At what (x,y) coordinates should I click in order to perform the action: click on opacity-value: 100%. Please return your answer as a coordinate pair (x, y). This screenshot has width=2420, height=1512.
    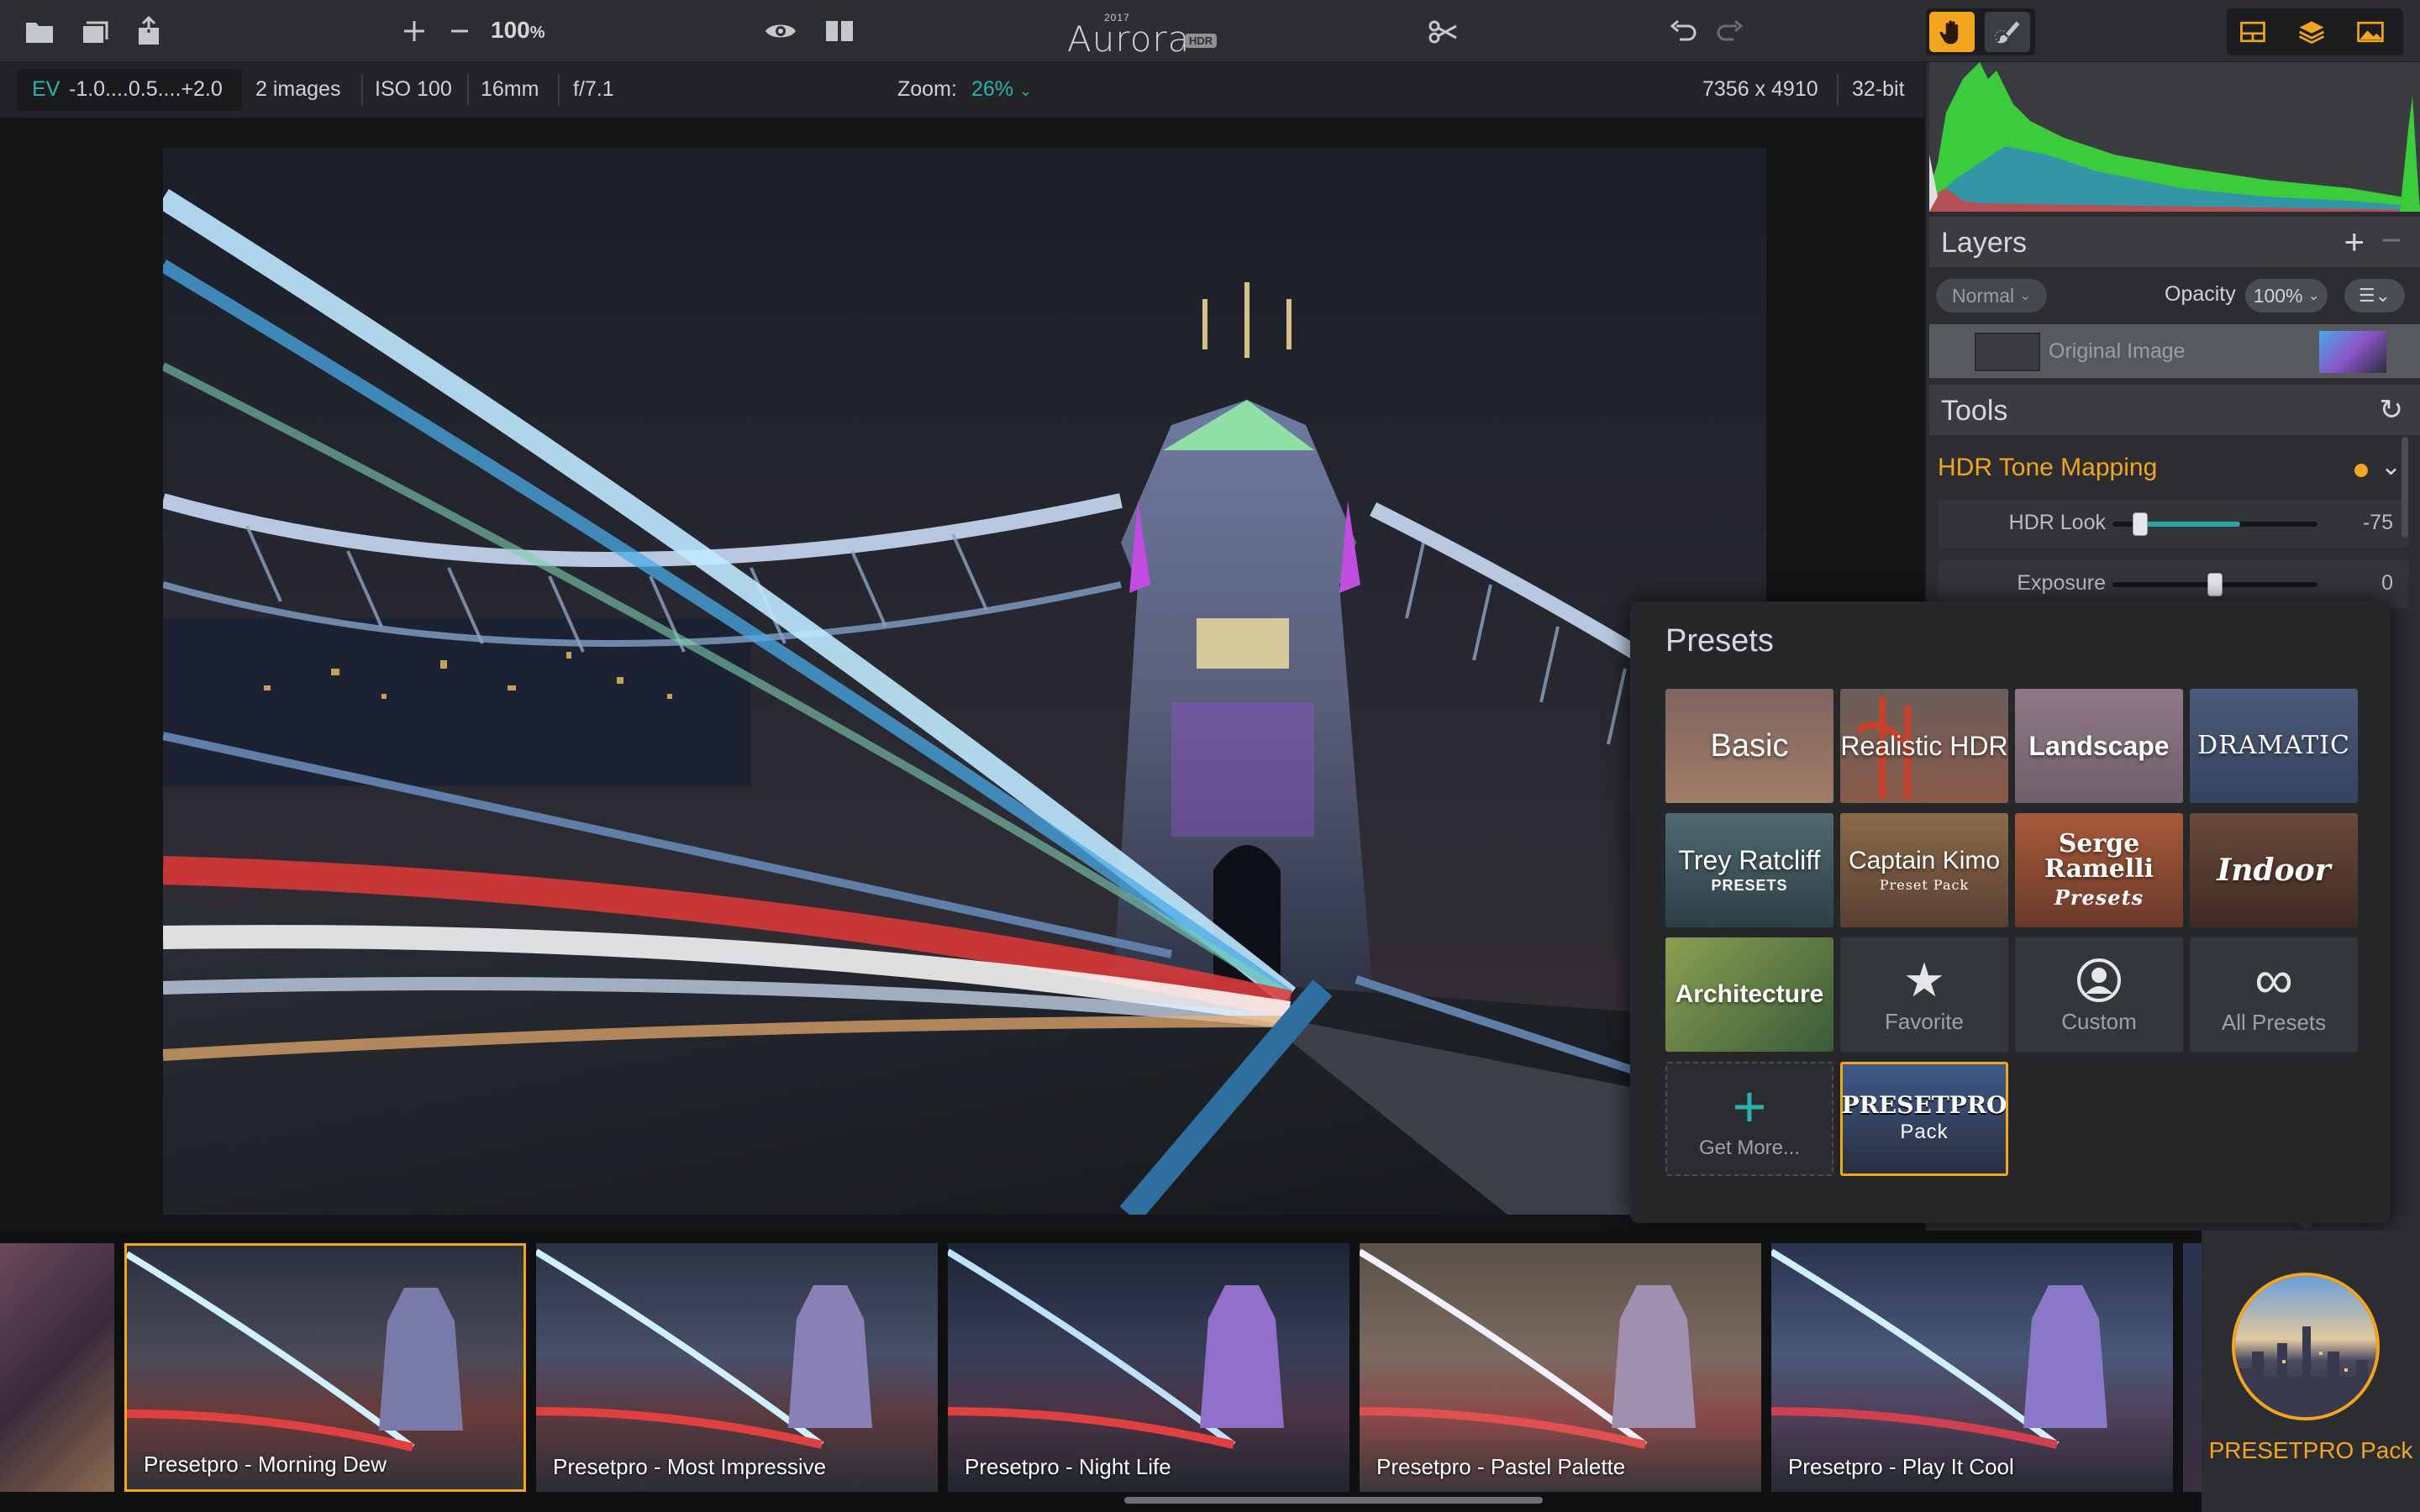
    Looking at the image, I should click on (2278, 295).